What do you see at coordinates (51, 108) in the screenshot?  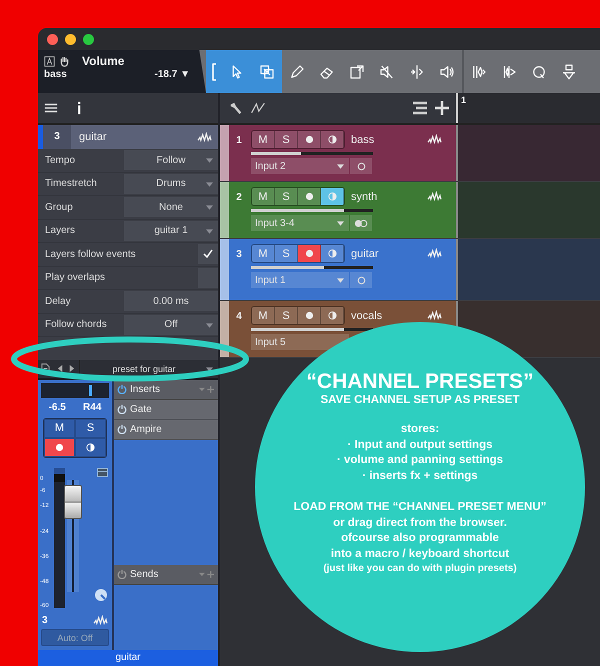 I see `menu-icon` at bounding box center [51, 108].